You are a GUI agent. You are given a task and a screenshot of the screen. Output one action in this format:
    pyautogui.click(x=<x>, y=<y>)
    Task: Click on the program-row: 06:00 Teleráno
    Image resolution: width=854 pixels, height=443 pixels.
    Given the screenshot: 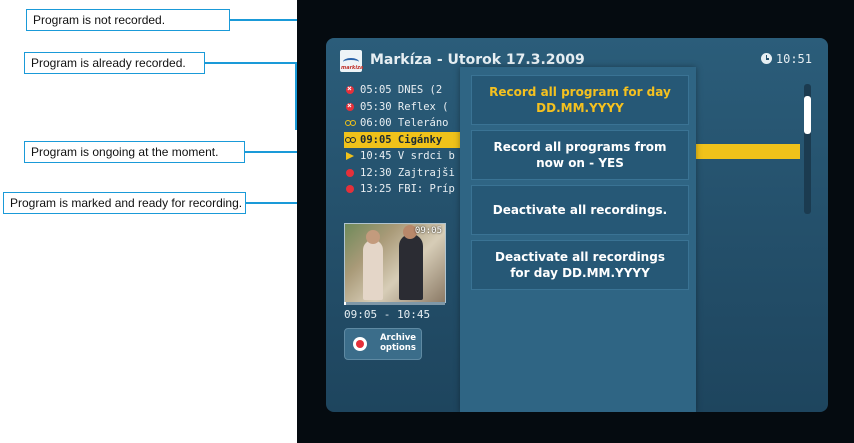 What is the action you would take?
    pyautogui.click(x=406, y=123)
    